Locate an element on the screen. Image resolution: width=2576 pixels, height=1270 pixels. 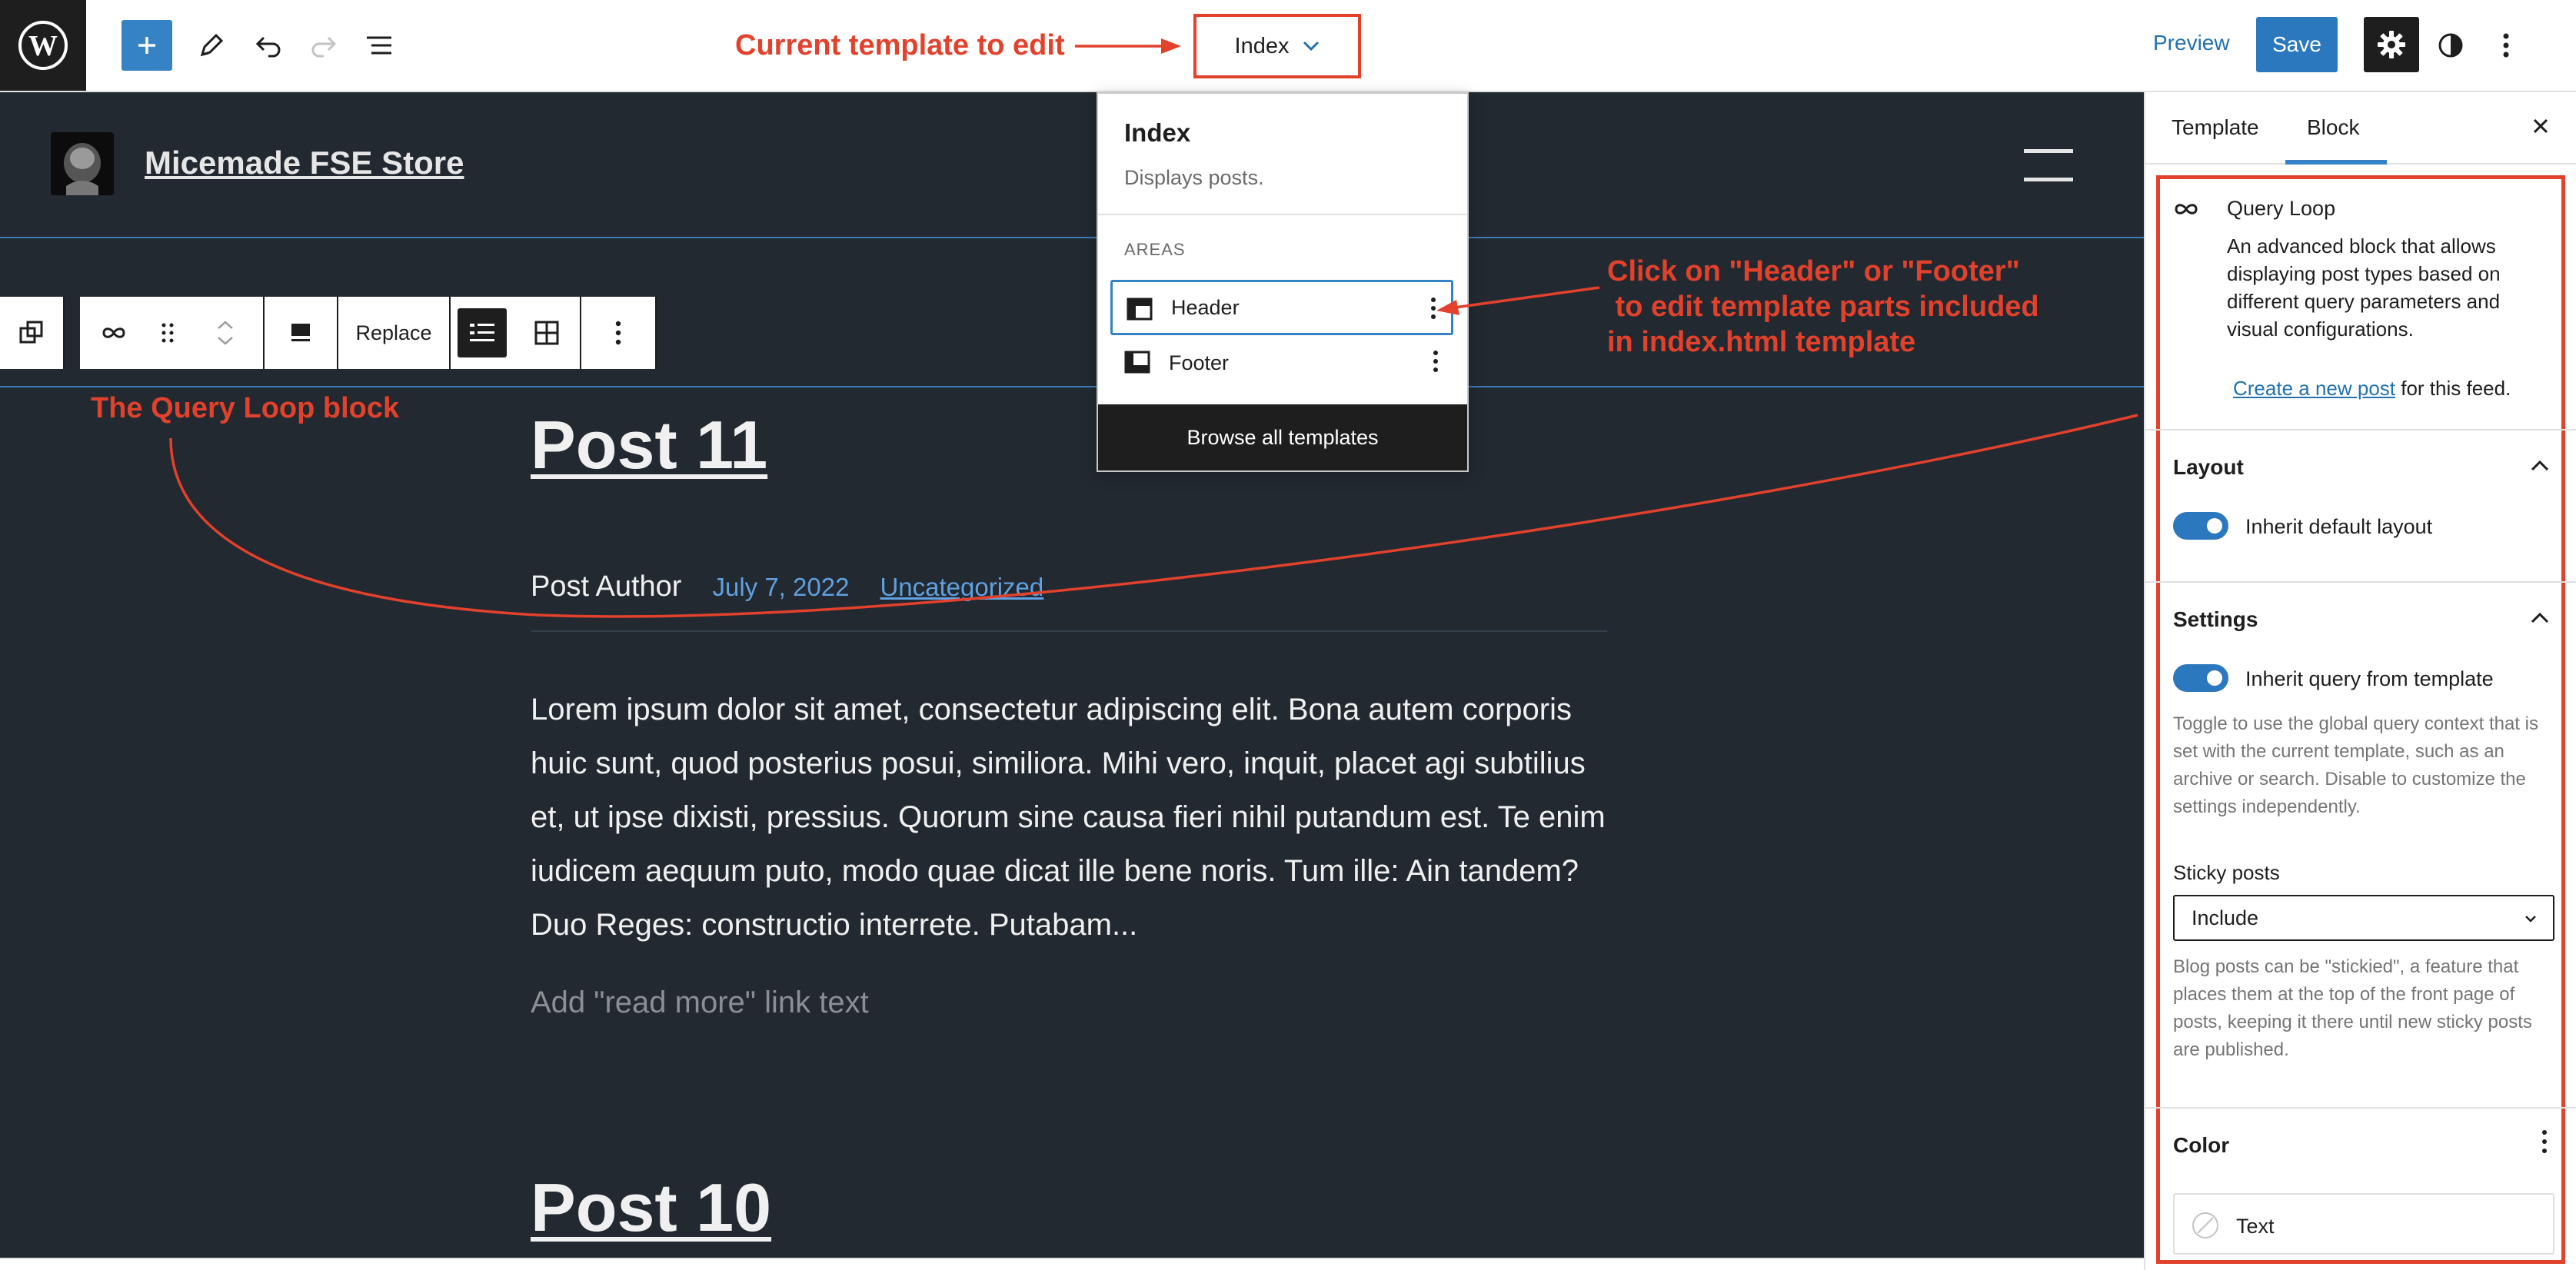
loop-icon is located at coordinates (2186, 209).